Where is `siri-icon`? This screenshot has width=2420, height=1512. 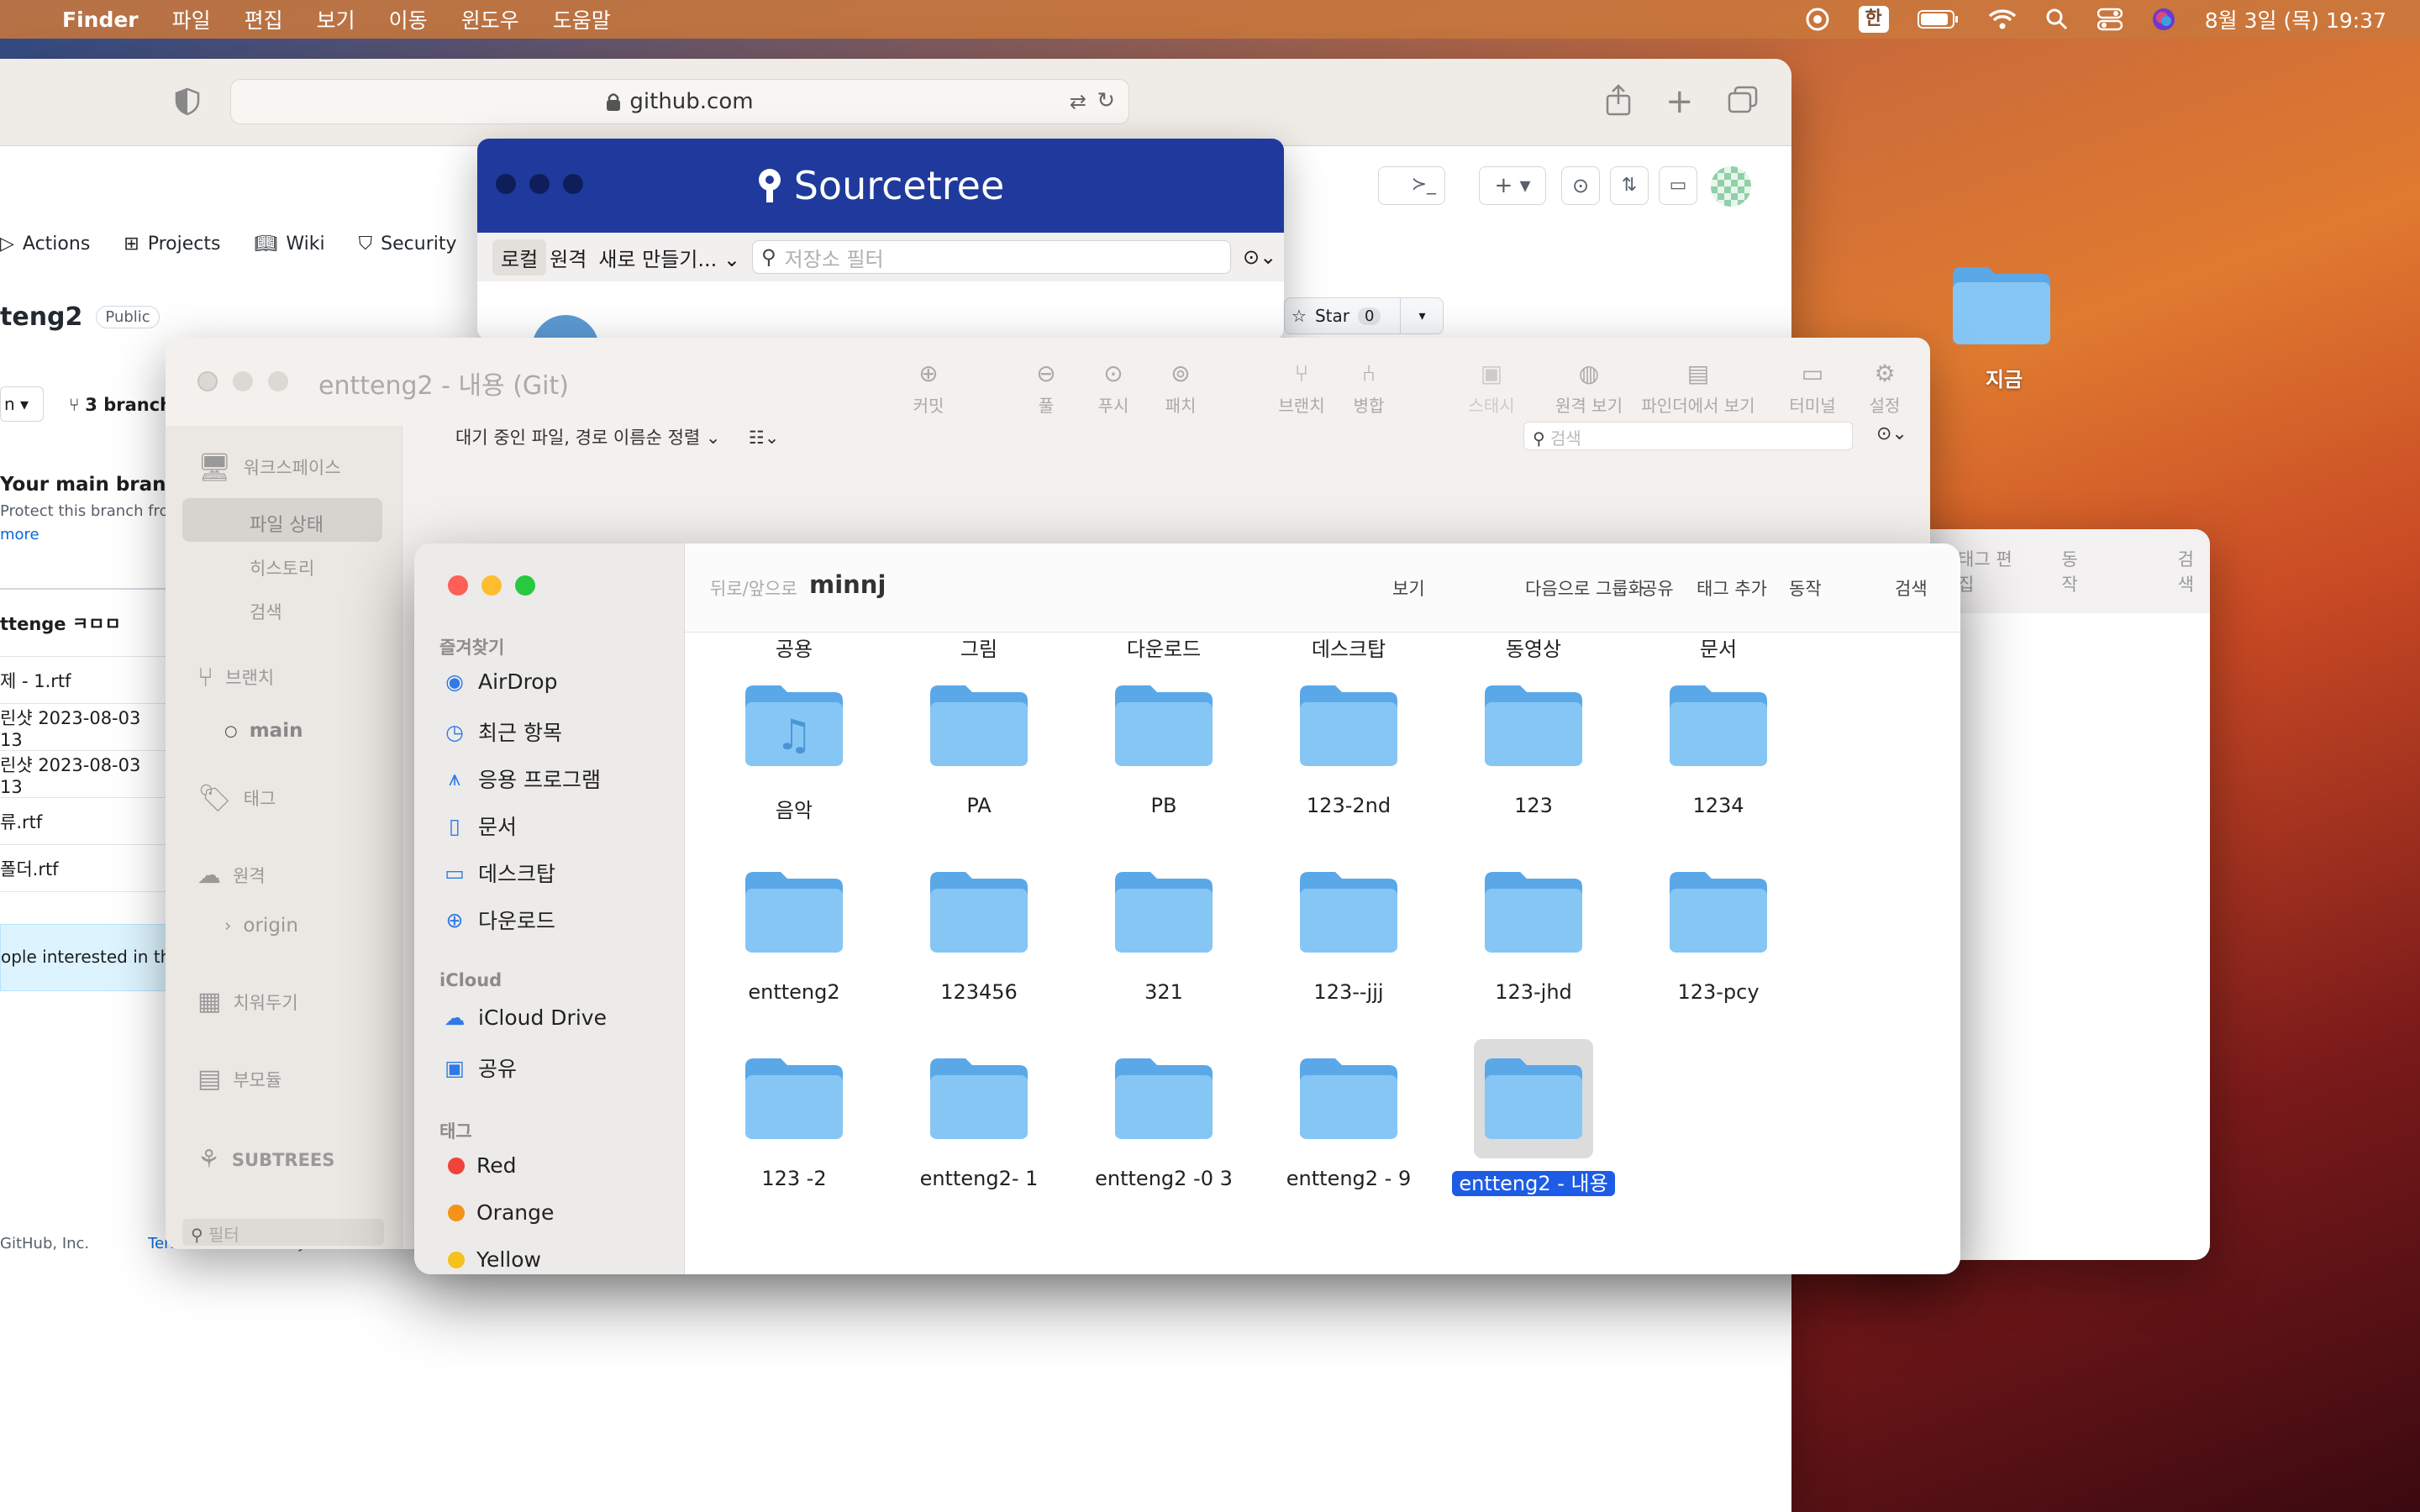 siri-icon is located at coordinates (2163, 19).